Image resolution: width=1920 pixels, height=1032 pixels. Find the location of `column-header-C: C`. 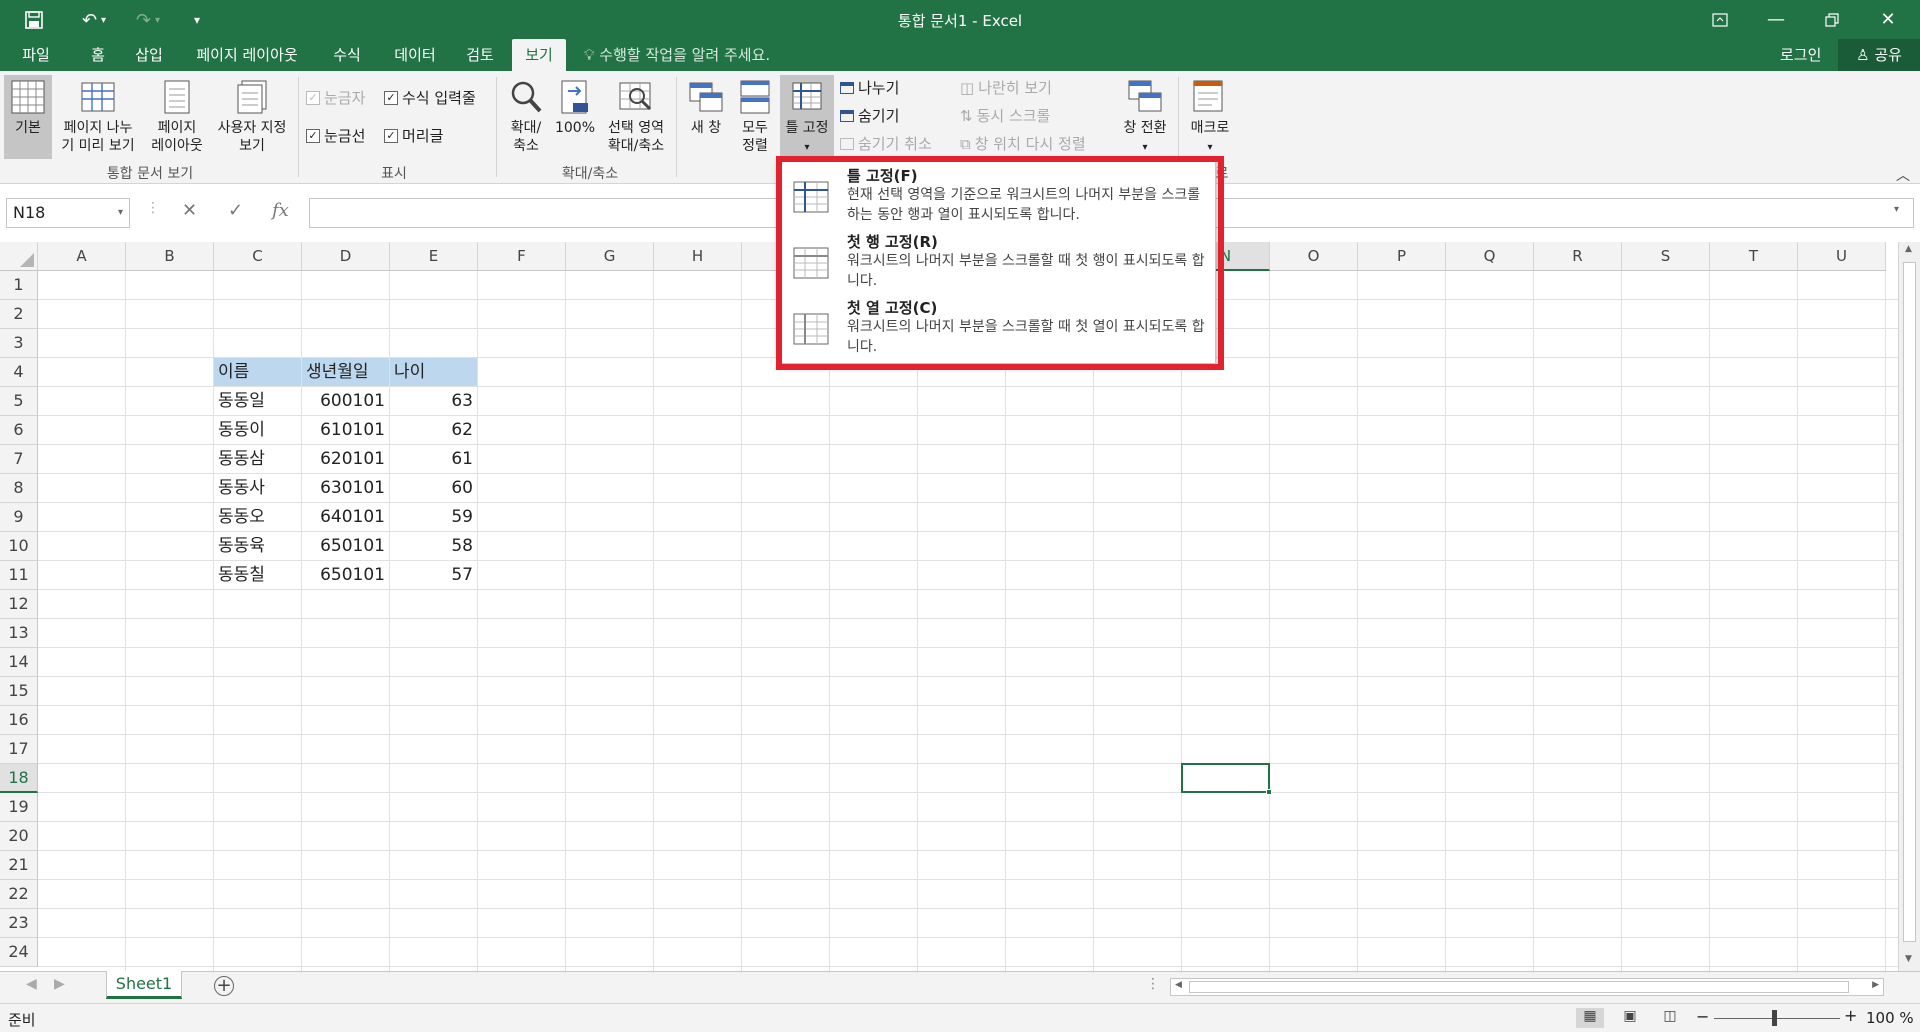

column-header-C: C is located at coordinates (258, 256).